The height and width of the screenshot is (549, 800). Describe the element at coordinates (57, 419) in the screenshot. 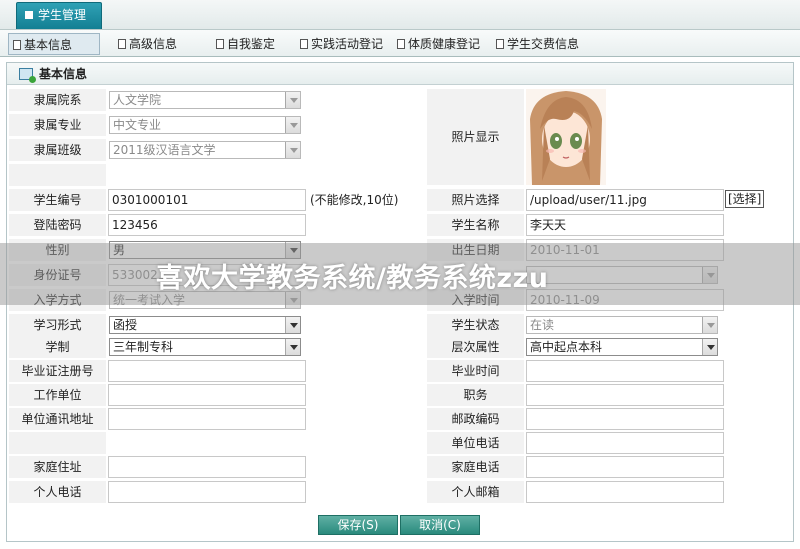

I see `unit-address-label: 单位通讯地址` at that location.